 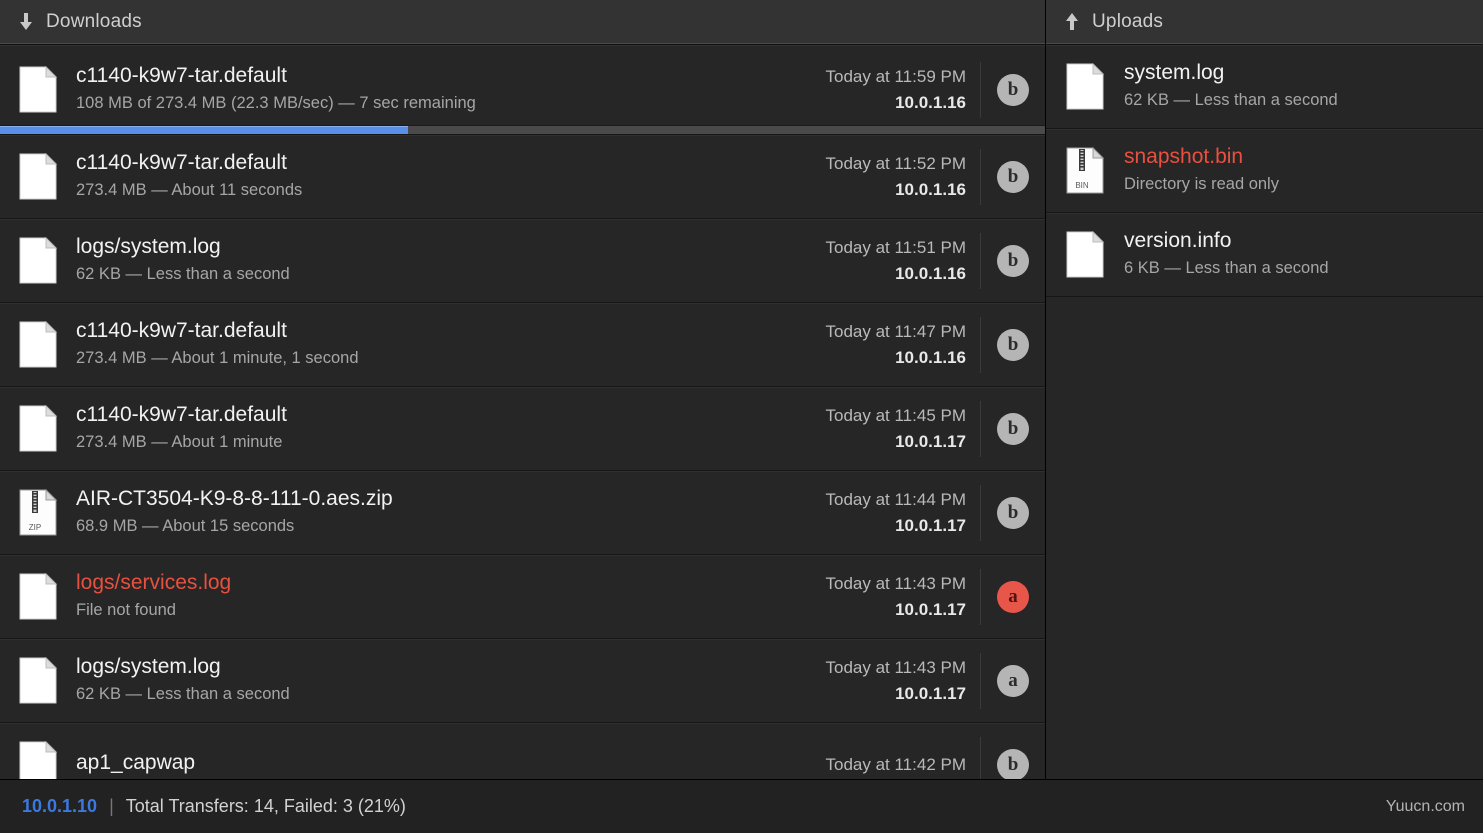 I want to click on uploads-title: Uploads, so click(x=1128, y=21).